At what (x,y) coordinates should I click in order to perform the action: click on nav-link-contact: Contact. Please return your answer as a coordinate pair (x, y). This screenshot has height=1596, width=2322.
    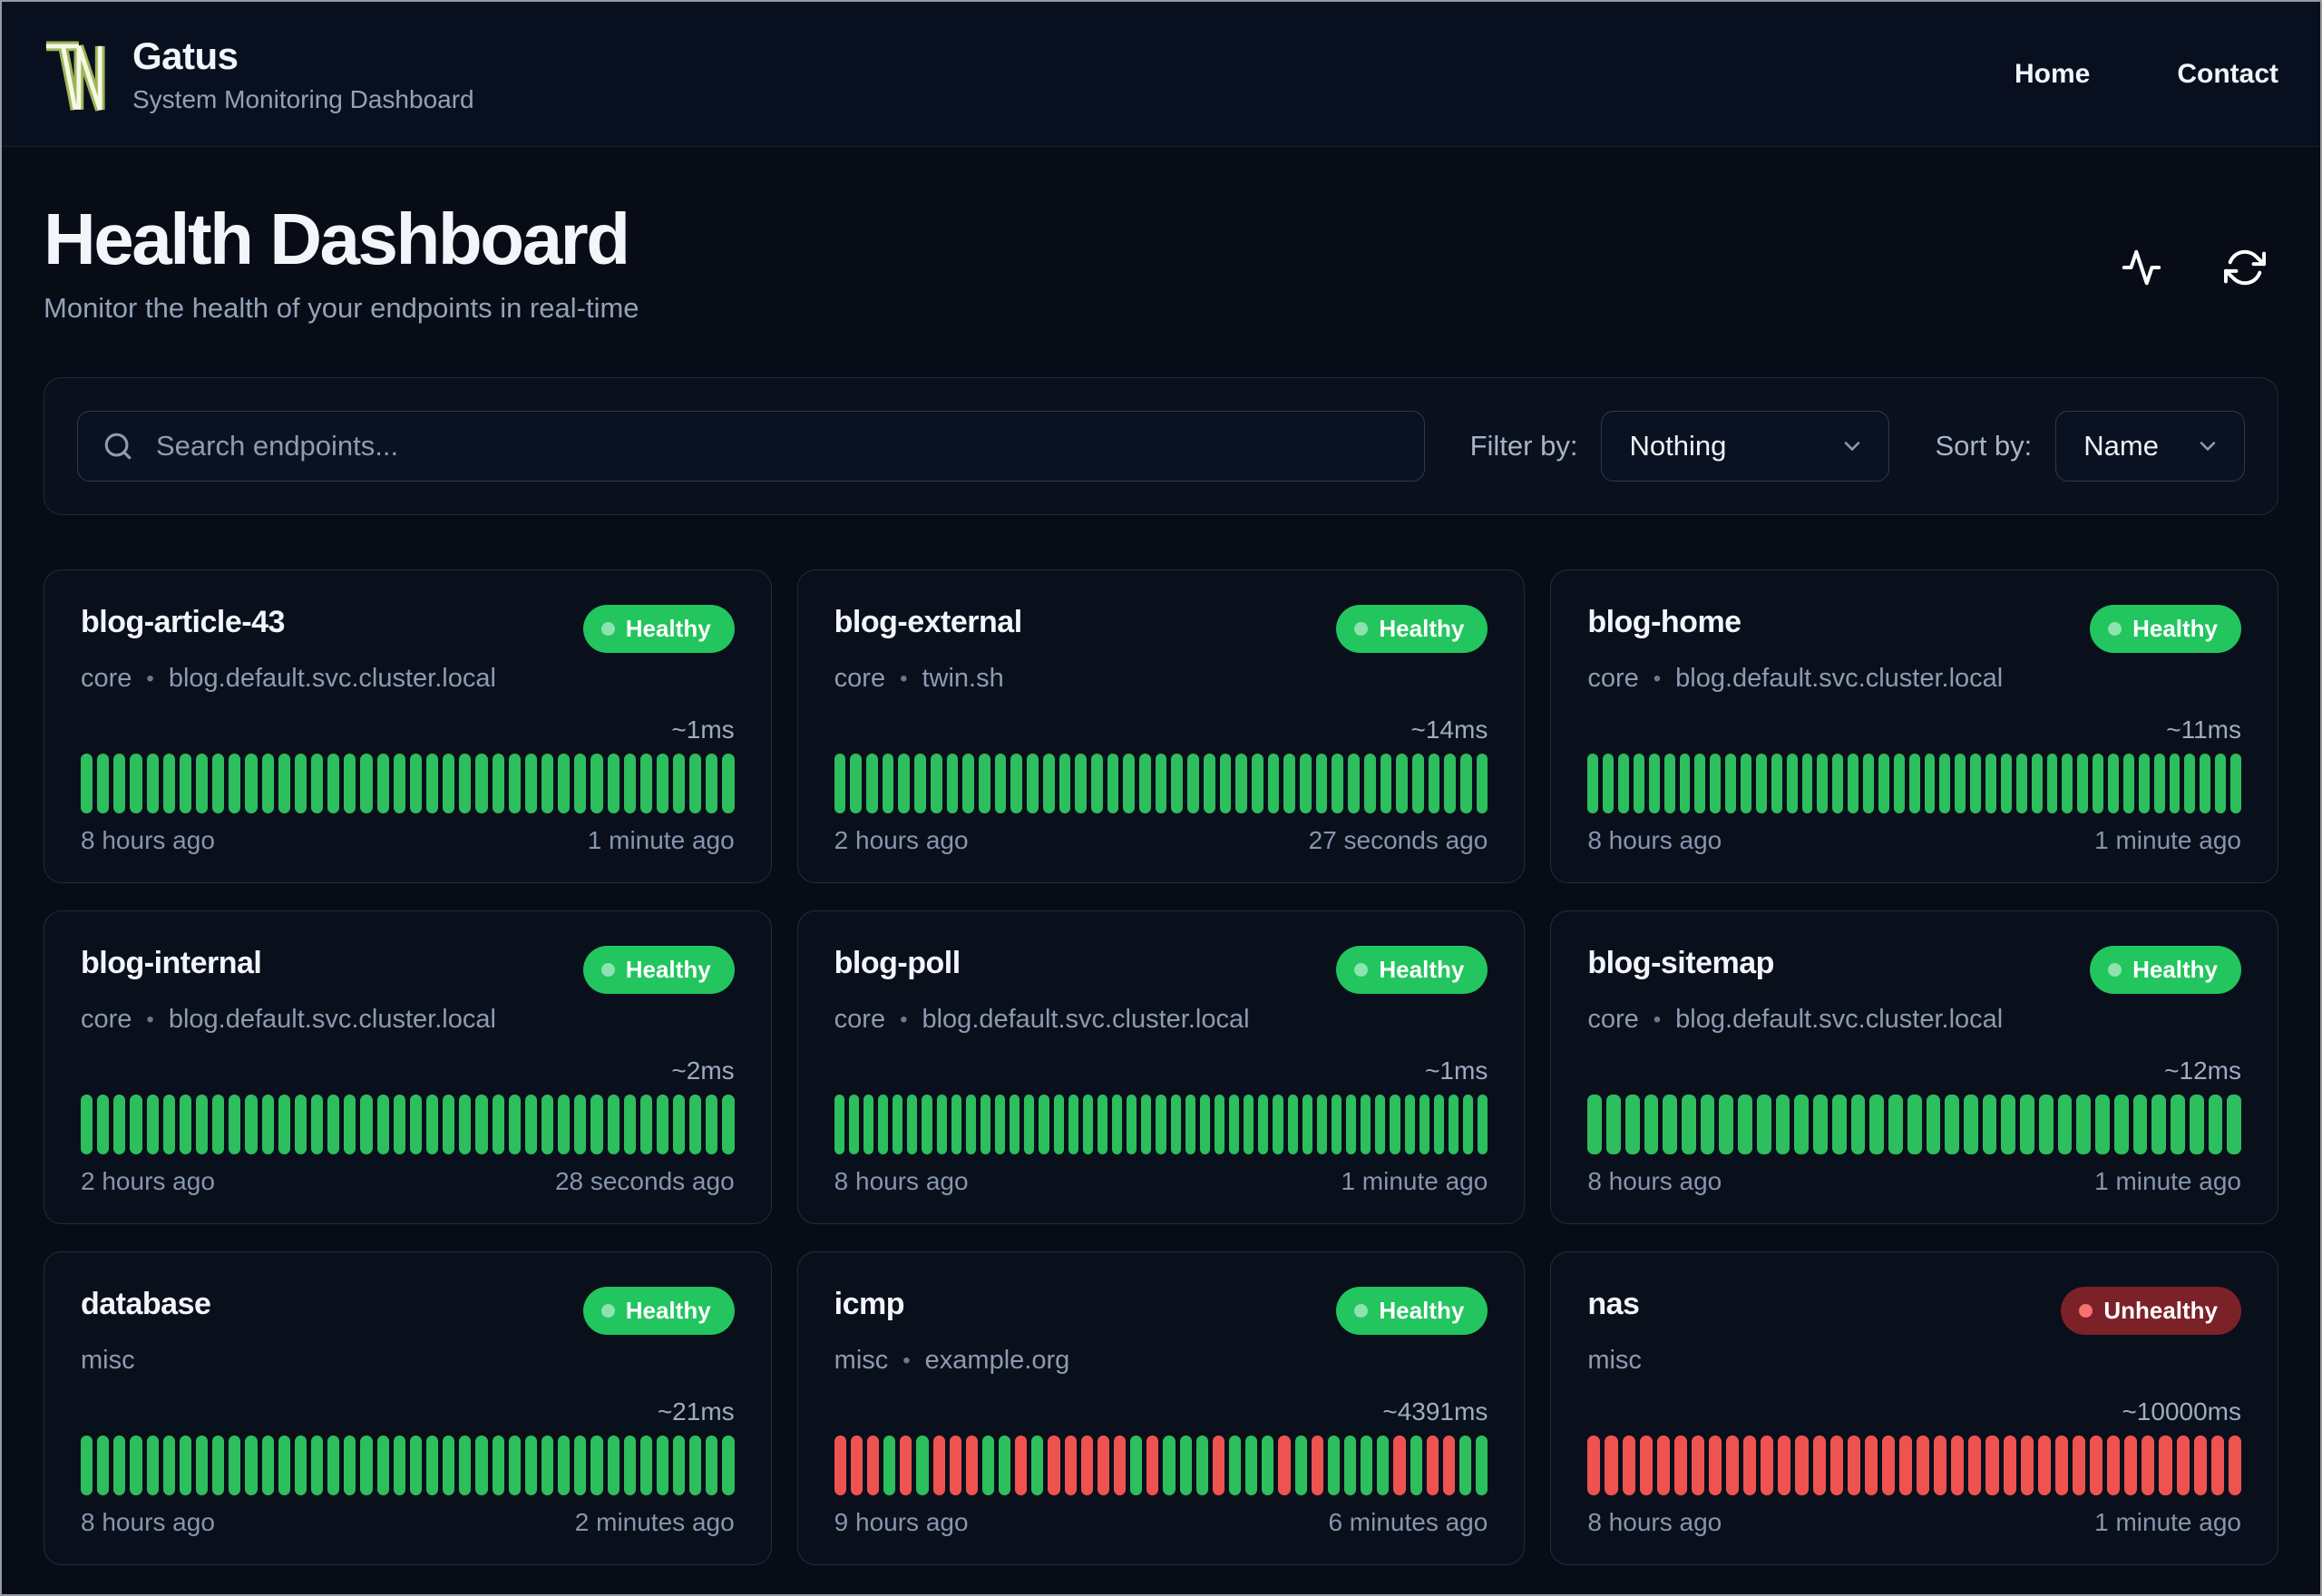
    Looking at the image, I should click on (2227, 74).